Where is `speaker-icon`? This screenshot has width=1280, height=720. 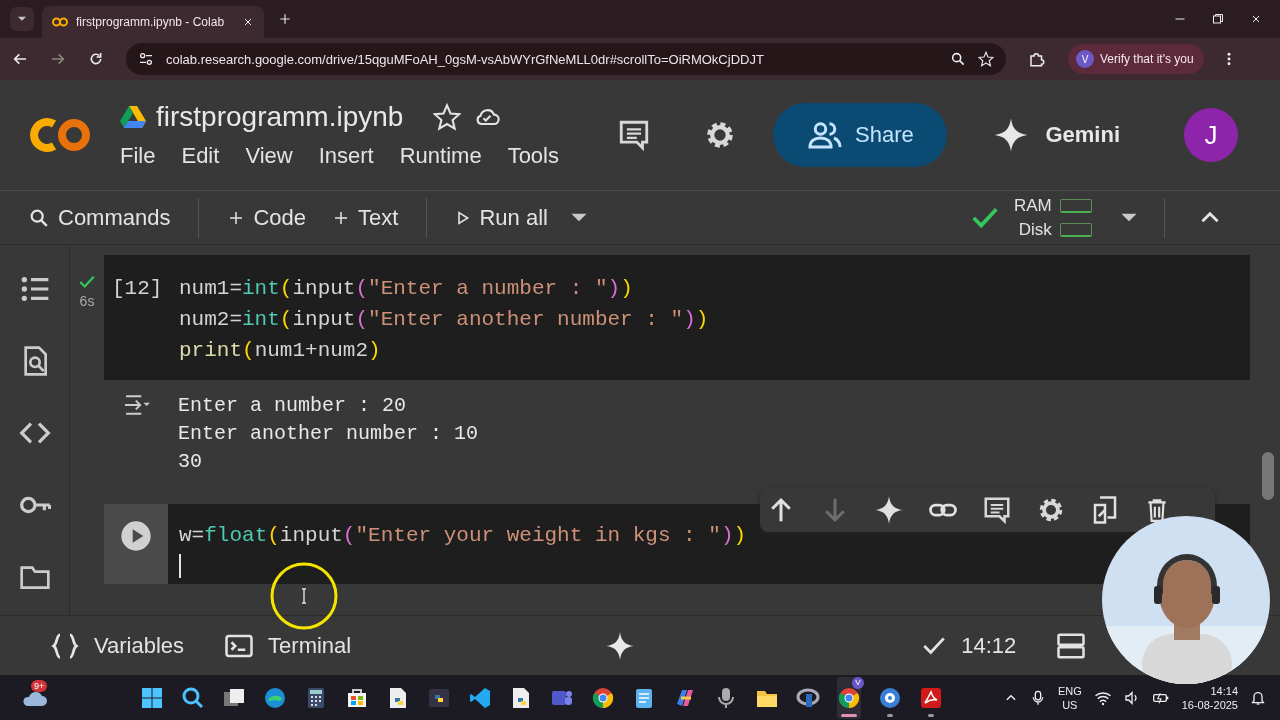
speaker-icon is located at coordinates (1131, 697).